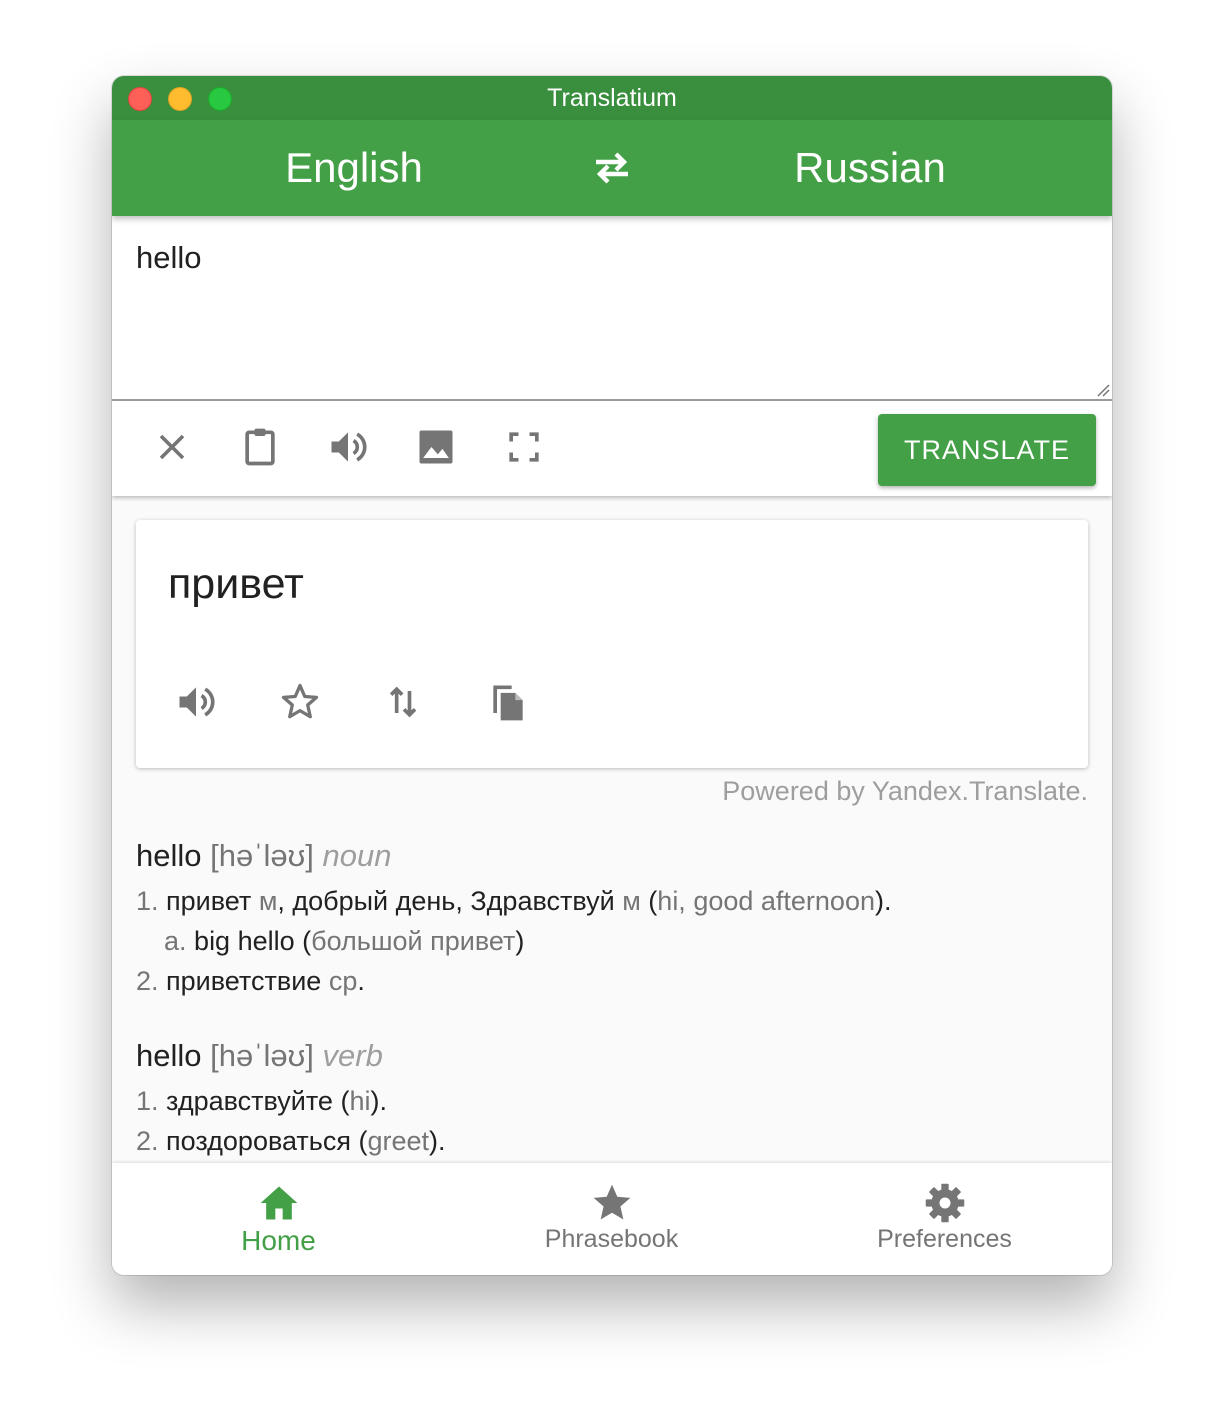  Describe the element at coordinates (905, 791) in the screenshot. I see `attribution-text: Powered by Yandex.Translate.` at that location.